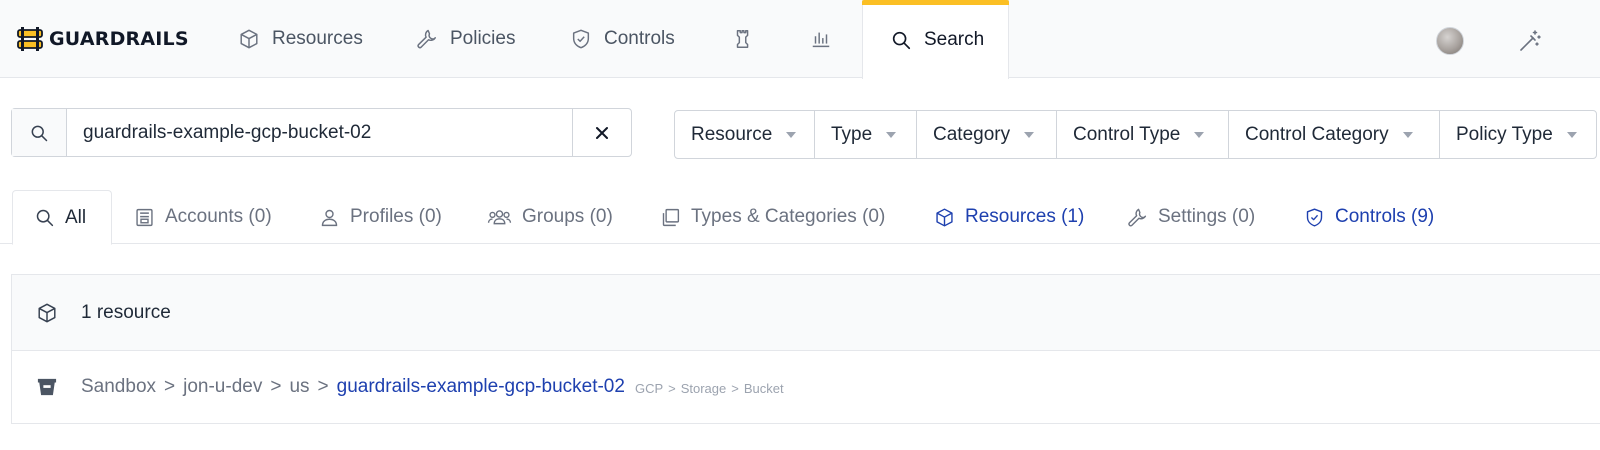 Image resolution: width=1600 pixels, height=450 pixels. Describe the element at coordinates (119, 39) in the screenshot. I see `brand-name: GUARDRAILS` at that location.